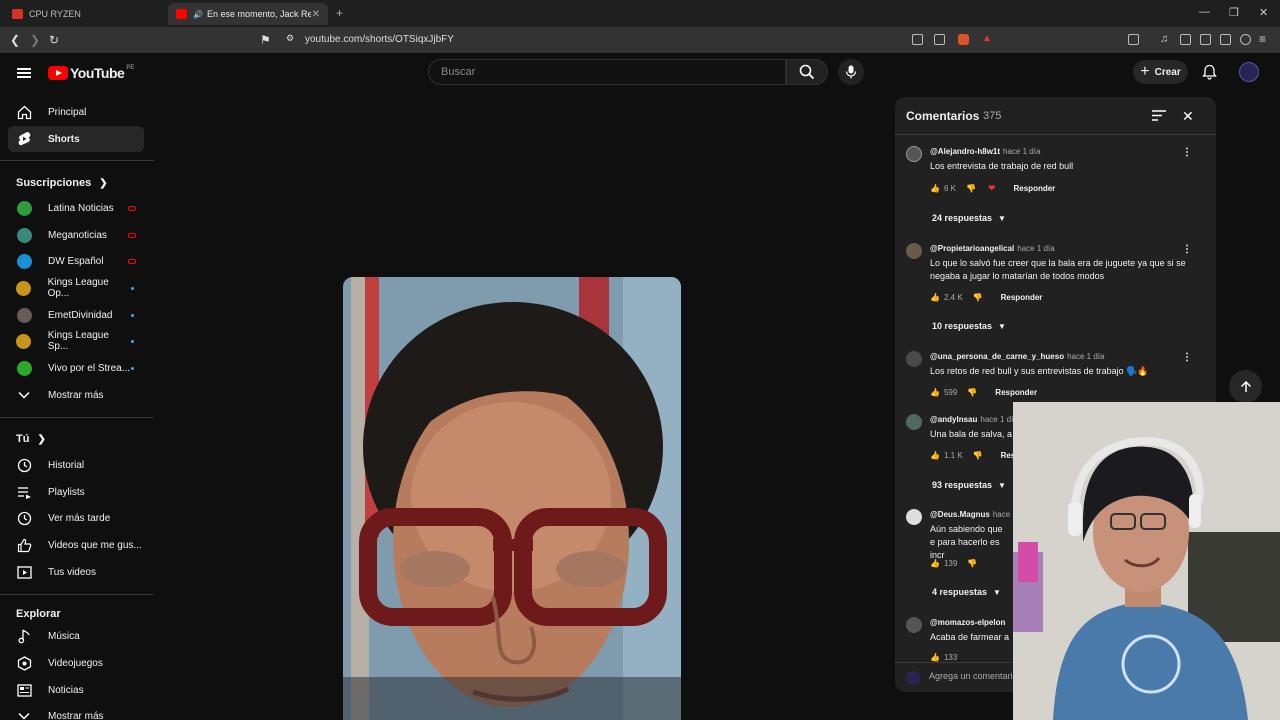 The image size is (1280, 720). Describe the element at coordinates (24, 465) in the screenshot. I see `history-icon` at that location.